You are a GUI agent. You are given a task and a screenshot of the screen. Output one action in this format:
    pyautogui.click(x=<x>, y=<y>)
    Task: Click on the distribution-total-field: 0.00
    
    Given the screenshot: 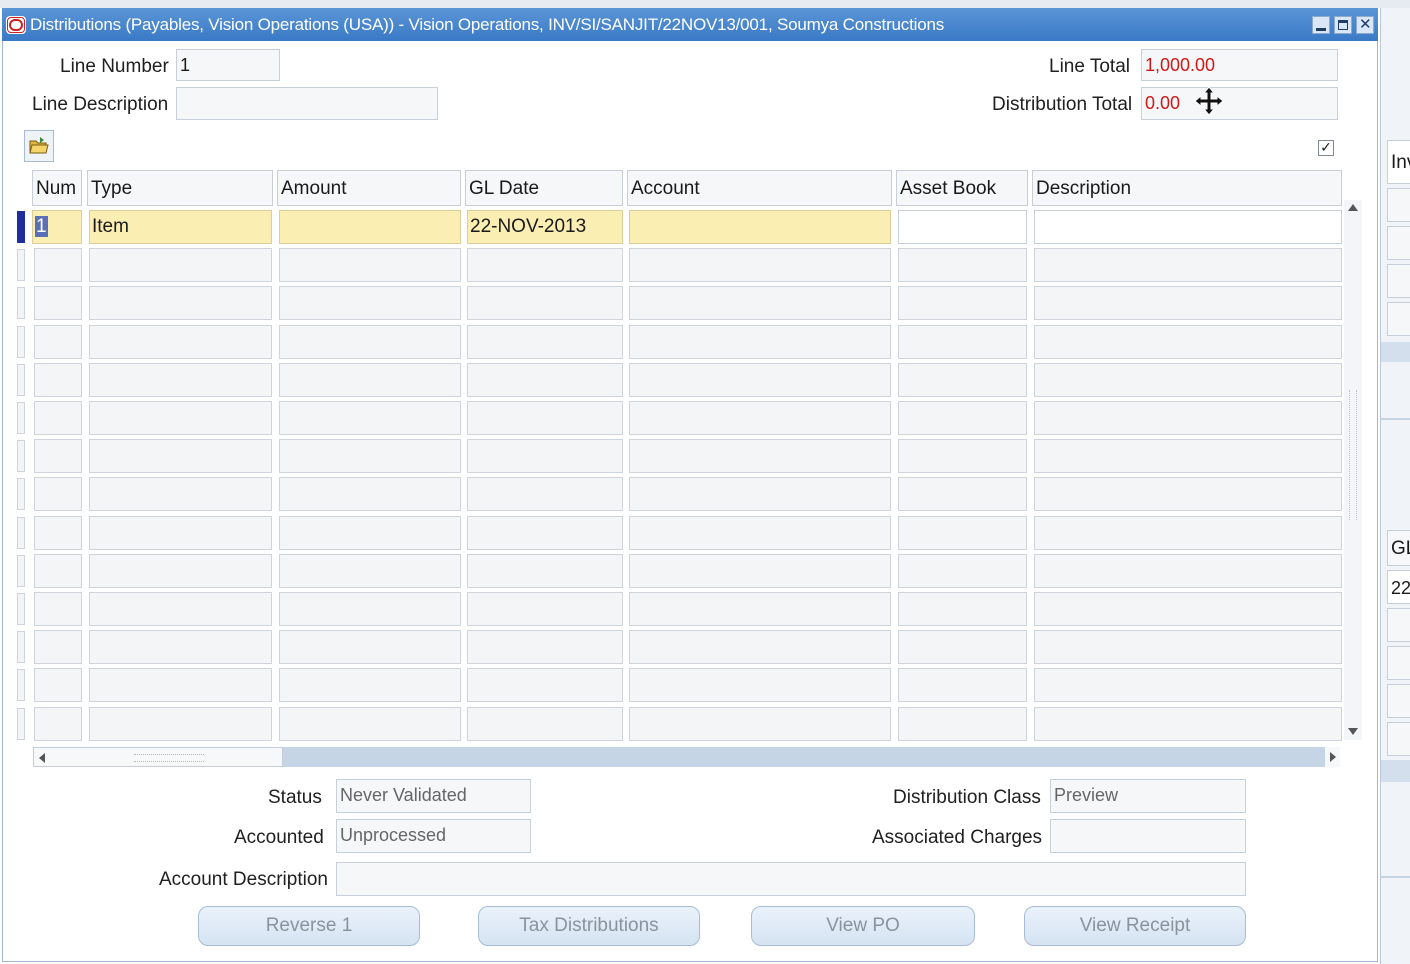 What is the action you would take?
    pyautogui.click(x=1239, y=103)
    